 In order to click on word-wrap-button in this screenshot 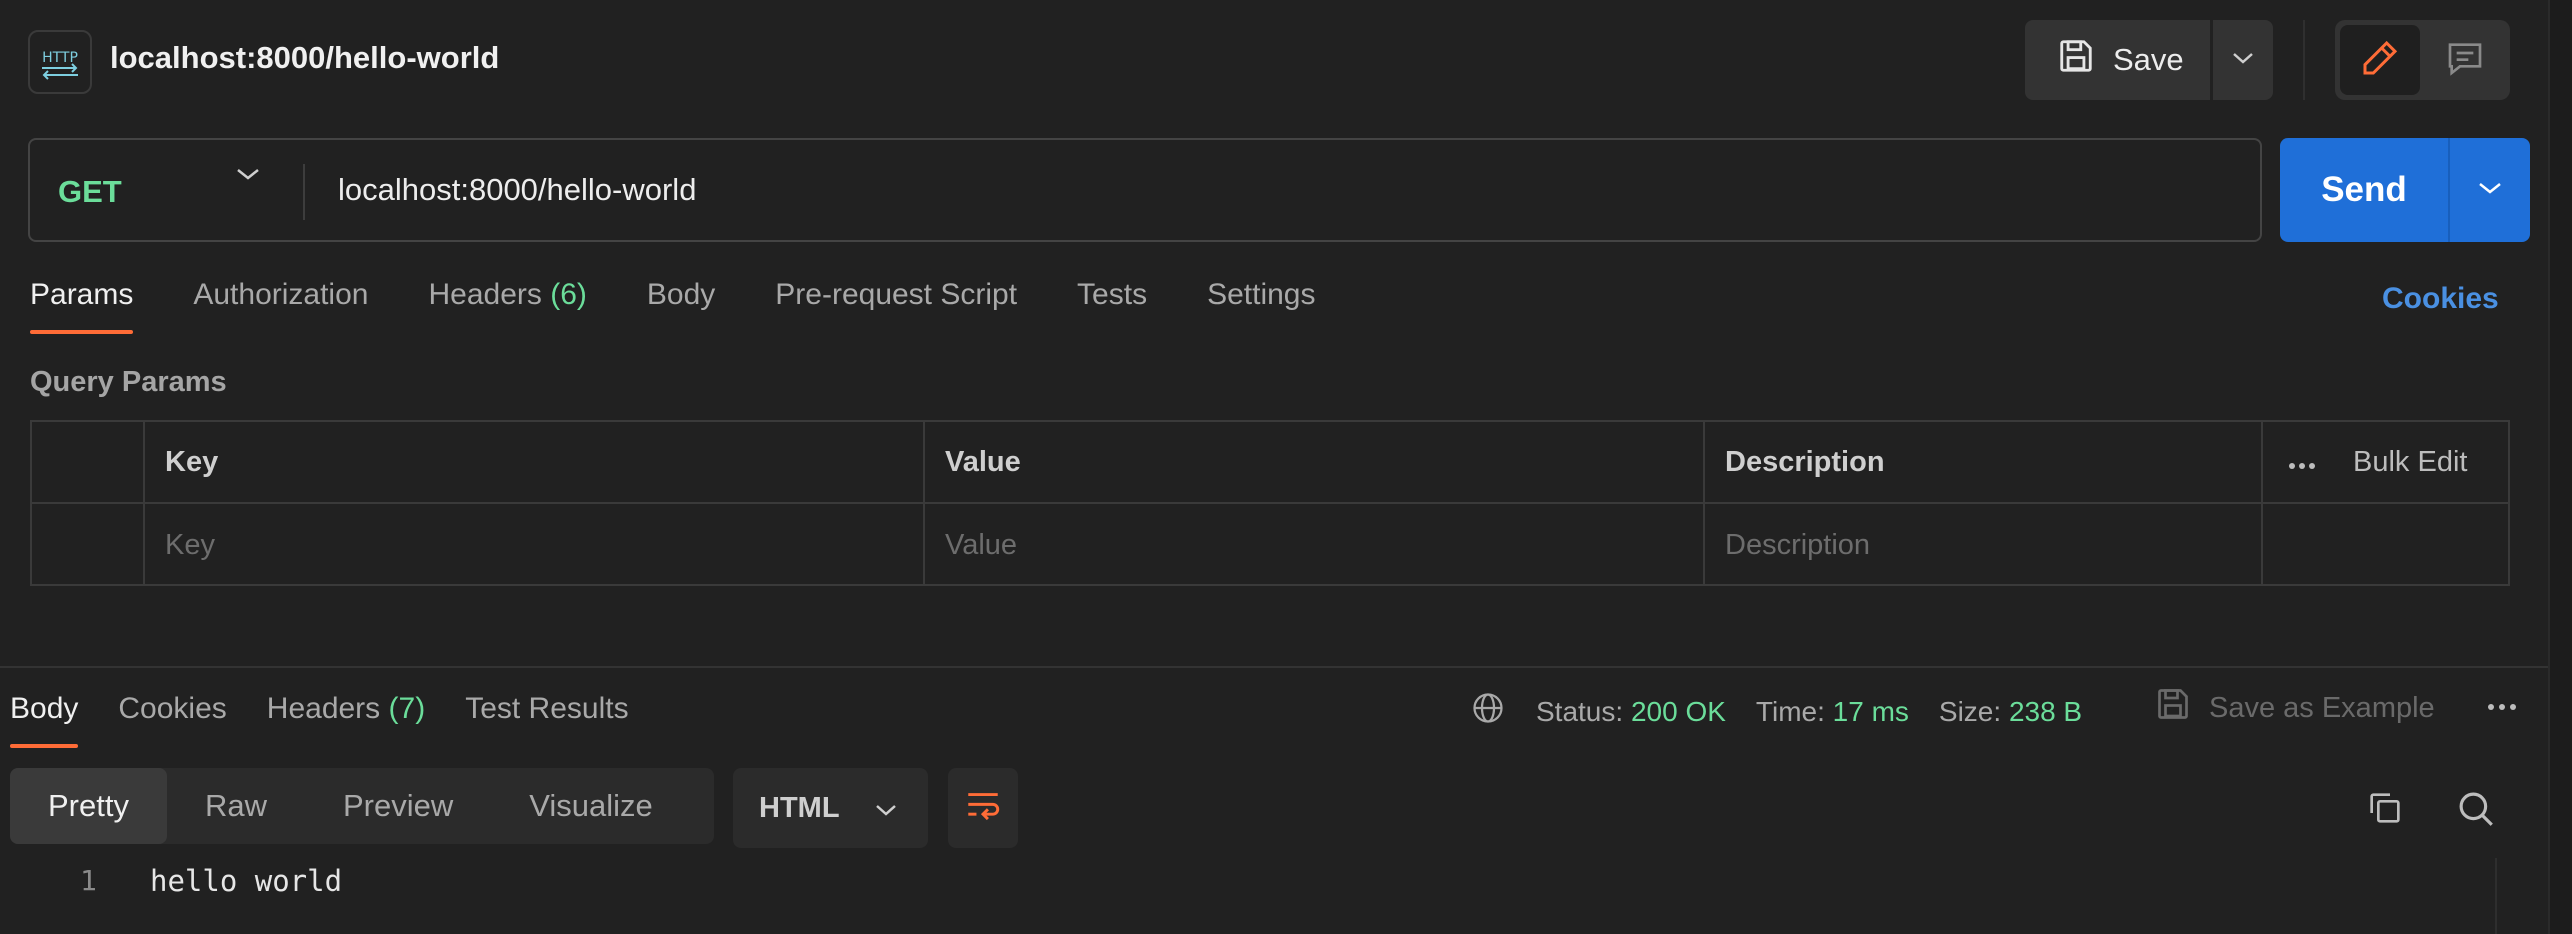, I will do `click(983, 808)`.